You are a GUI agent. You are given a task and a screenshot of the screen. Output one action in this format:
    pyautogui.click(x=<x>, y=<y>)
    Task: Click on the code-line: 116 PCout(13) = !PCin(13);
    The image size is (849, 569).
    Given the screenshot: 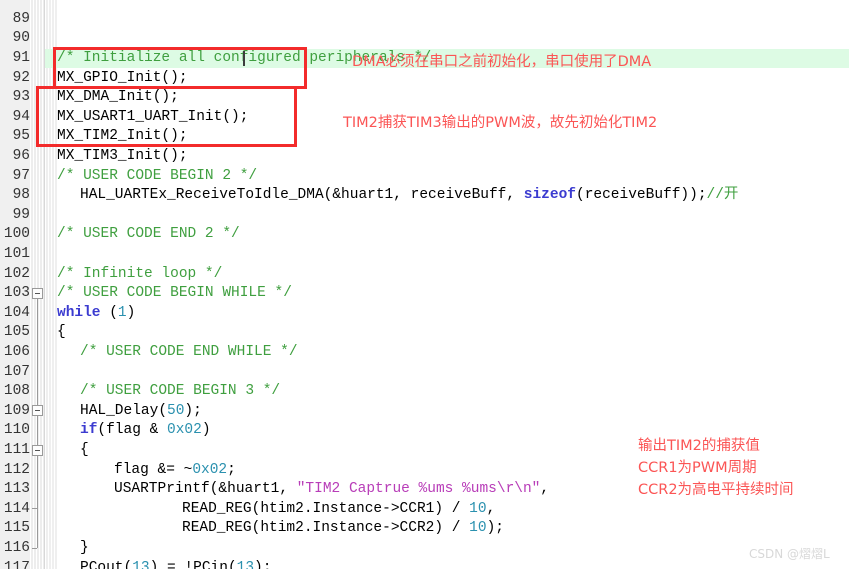 What is the action you would take?
    pyautogui.click(x=136, y=544)
    